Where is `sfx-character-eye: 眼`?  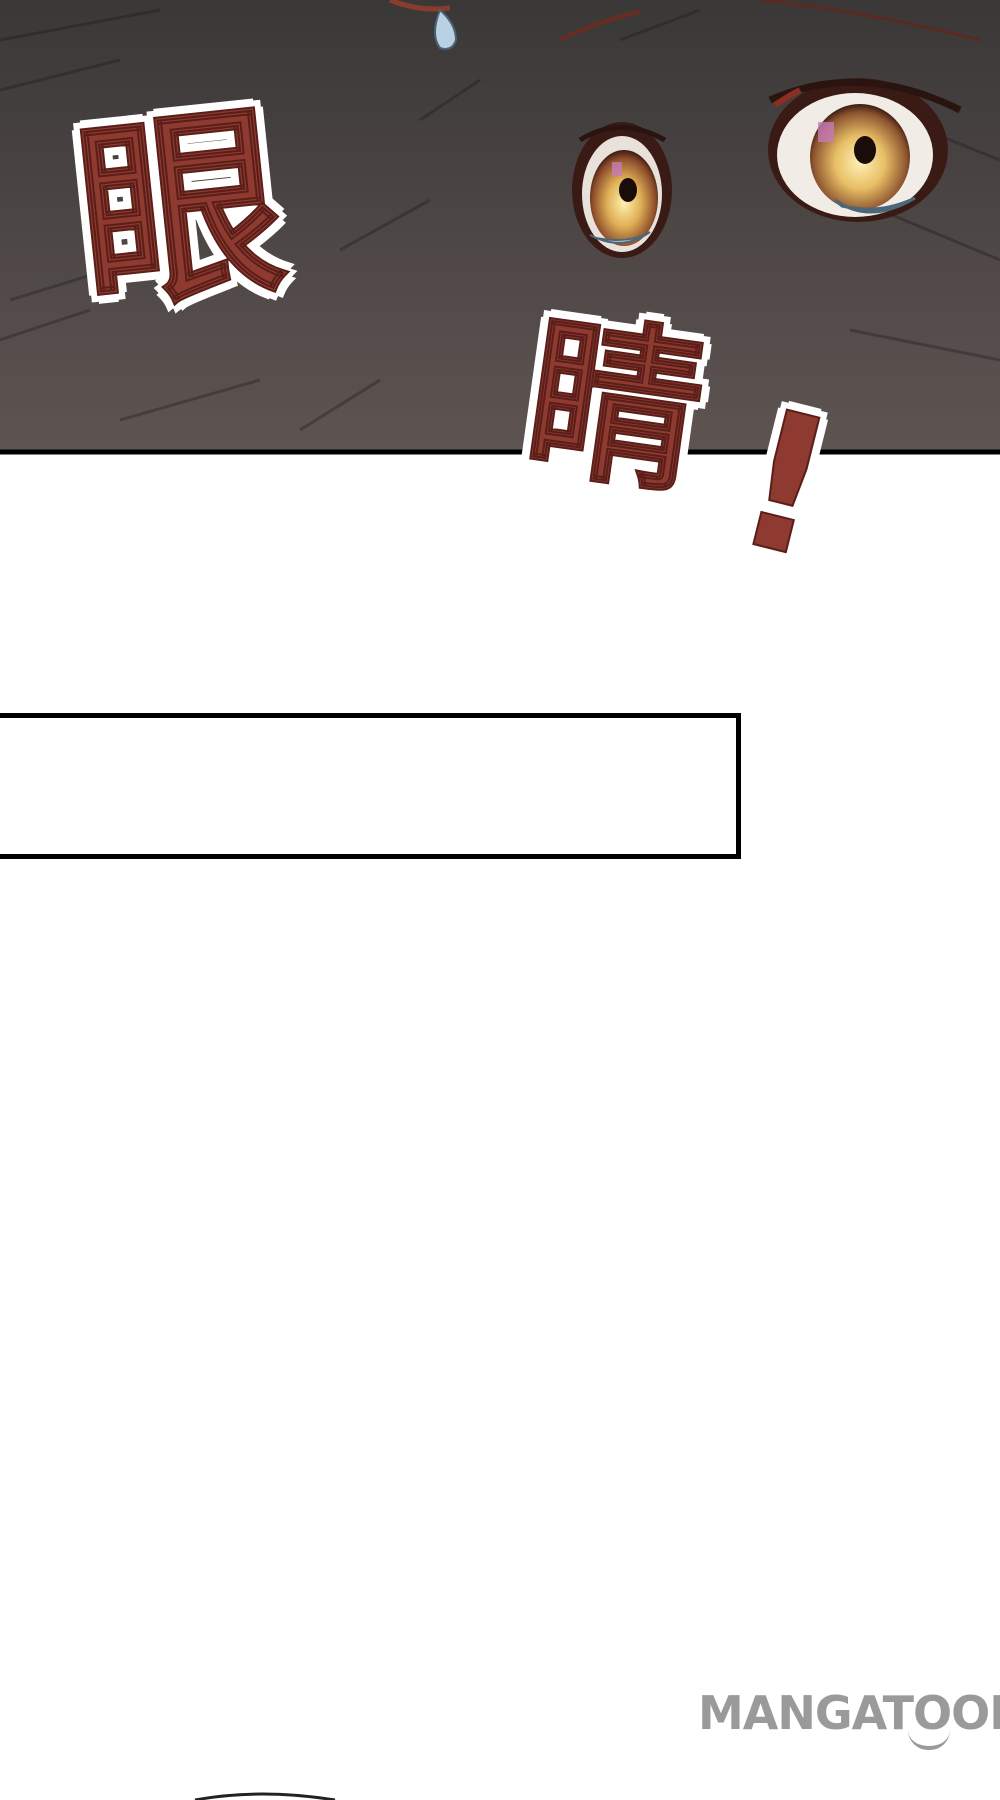 sfx-character-eye: 眼 is located at coordinates (180, 212).